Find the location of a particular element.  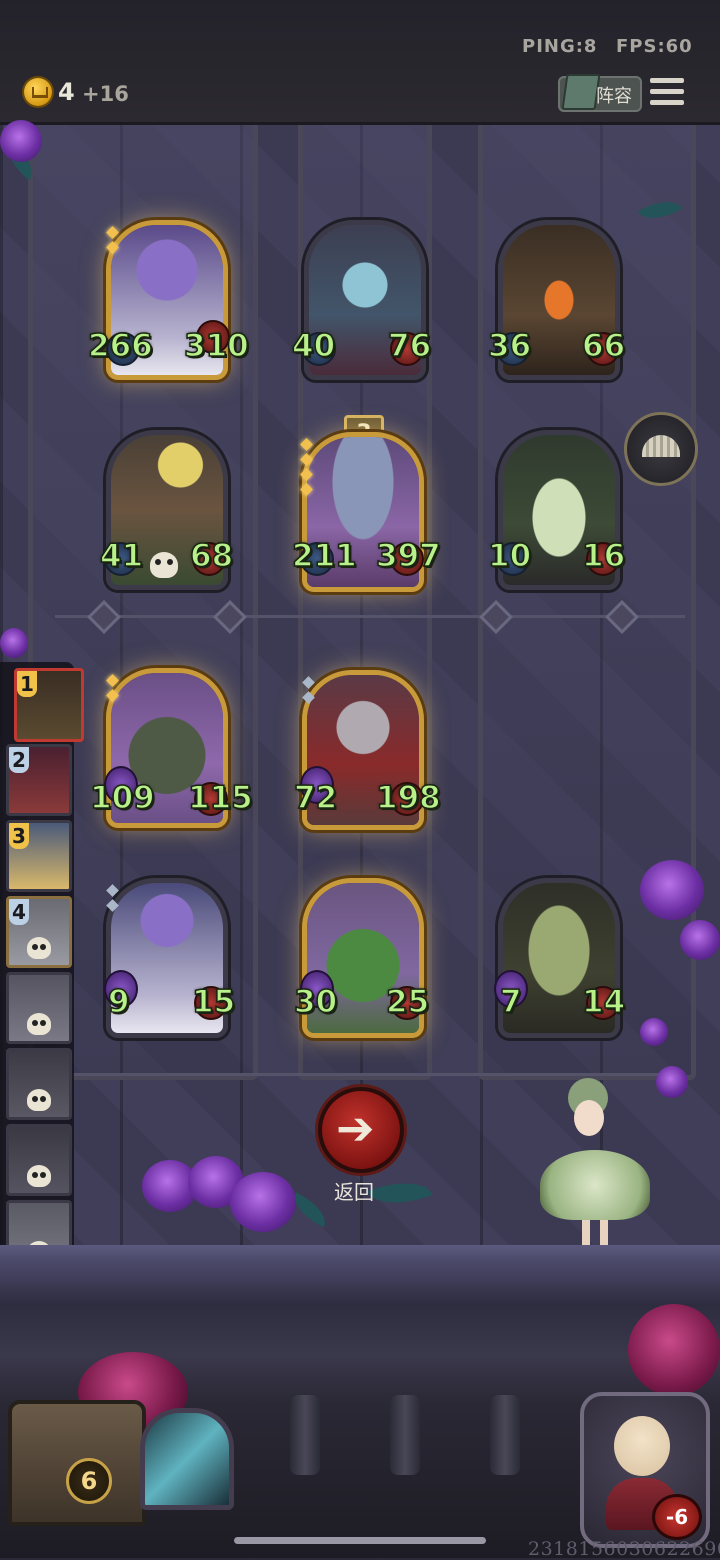

ping-readout: PING:8 is located at coordinates (560, 46).